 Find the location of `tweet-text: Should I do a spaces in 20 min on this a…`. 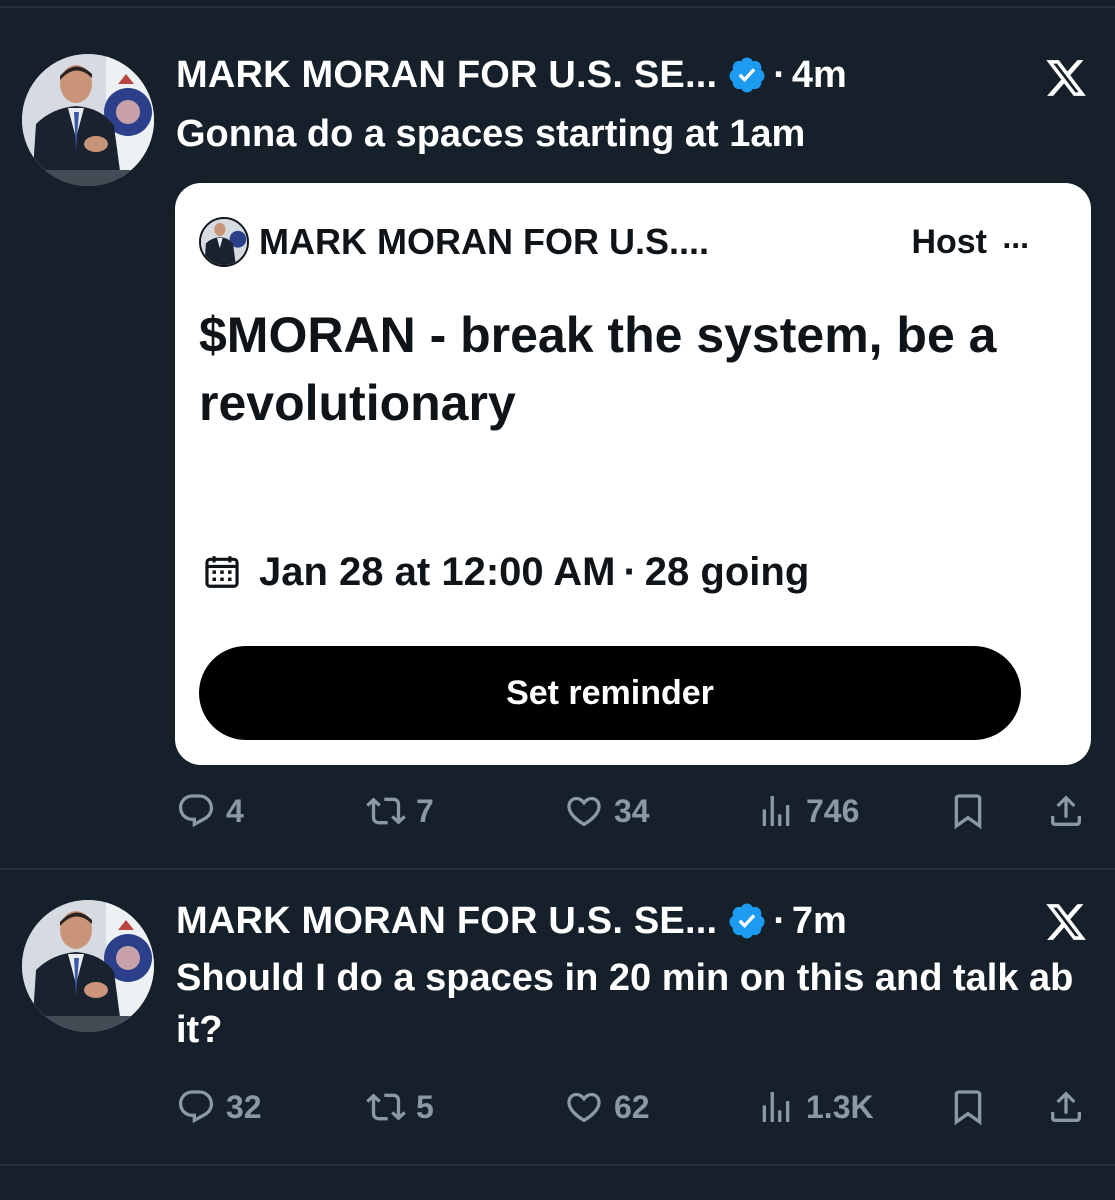

tweet-text: Should I do a spaces in 20 min on this a… is located at coordinates (625, 1004).